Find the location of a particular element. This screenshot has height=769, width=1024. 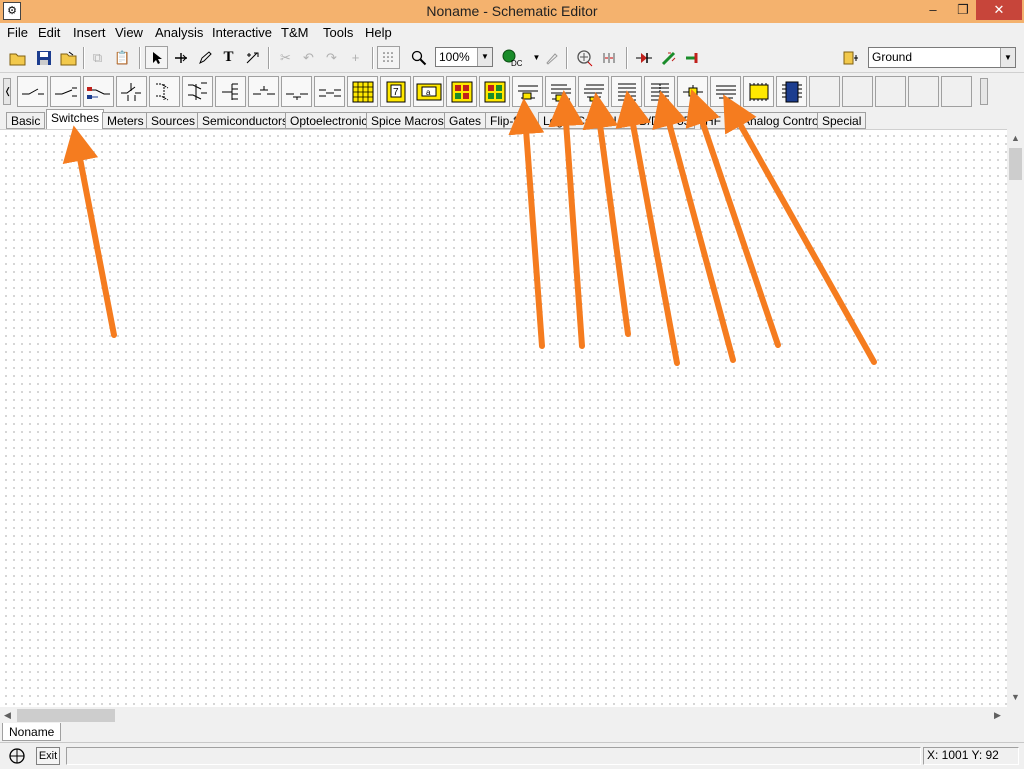

menu-view: View is located at coordinates (129, 32).